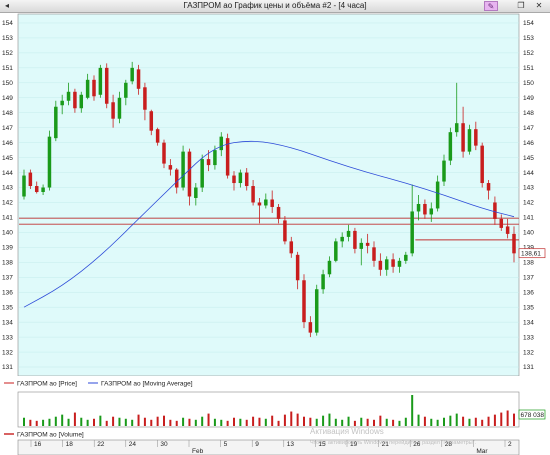 The height and width of the screenshot is (455, 550). What do you see at coordinates (528, 352) in the screenshot?
I see `y-tick-label: 132` at bounding box center [528, 352].